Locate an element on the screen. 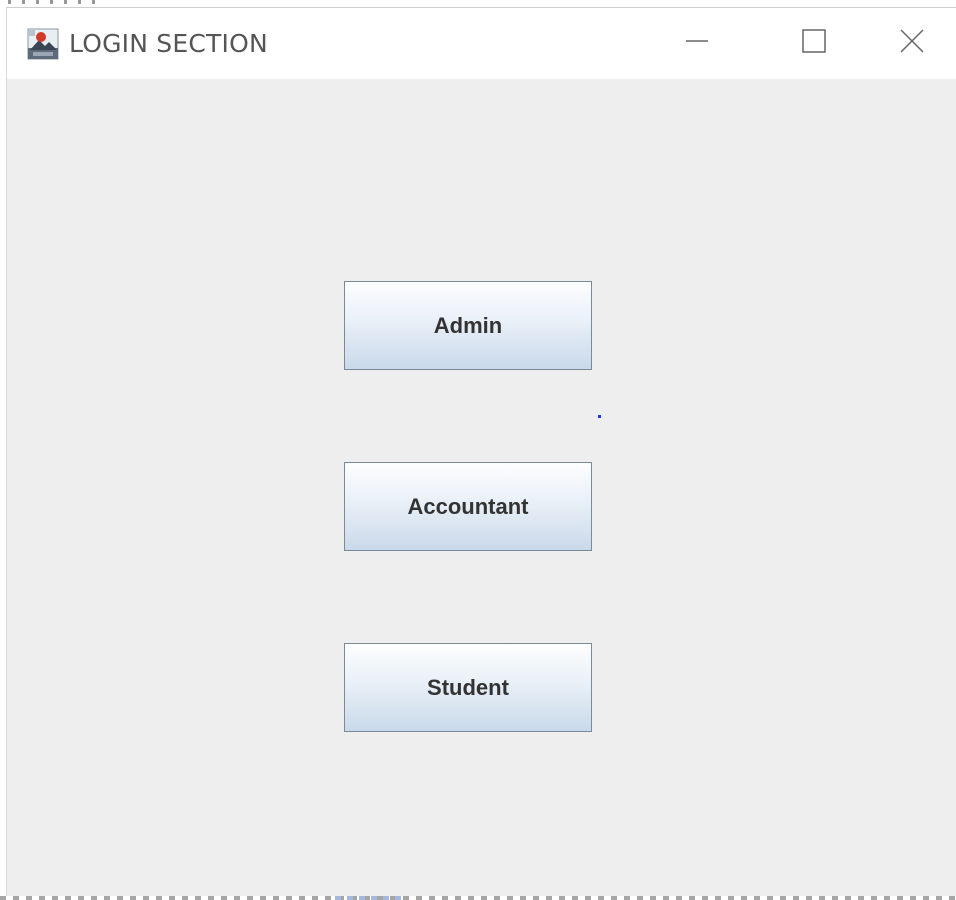 This screenshot has height=900, width=956. maximize-icon is located at coordinates (814, 43).